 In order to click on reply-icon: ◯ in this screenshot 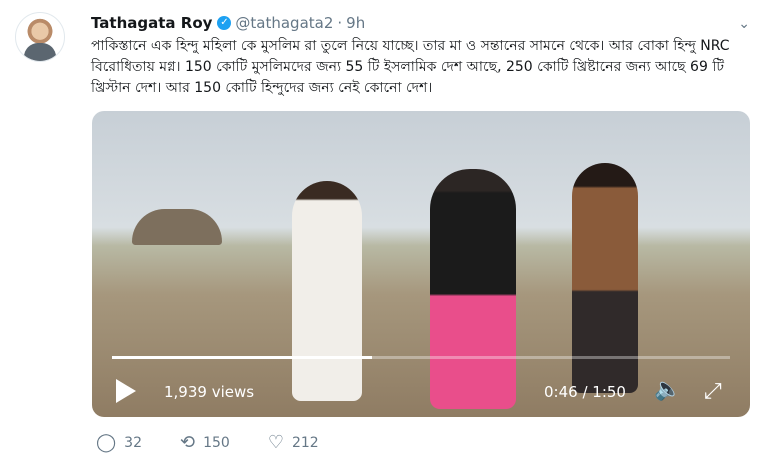, I will do `click(106, 442)`.